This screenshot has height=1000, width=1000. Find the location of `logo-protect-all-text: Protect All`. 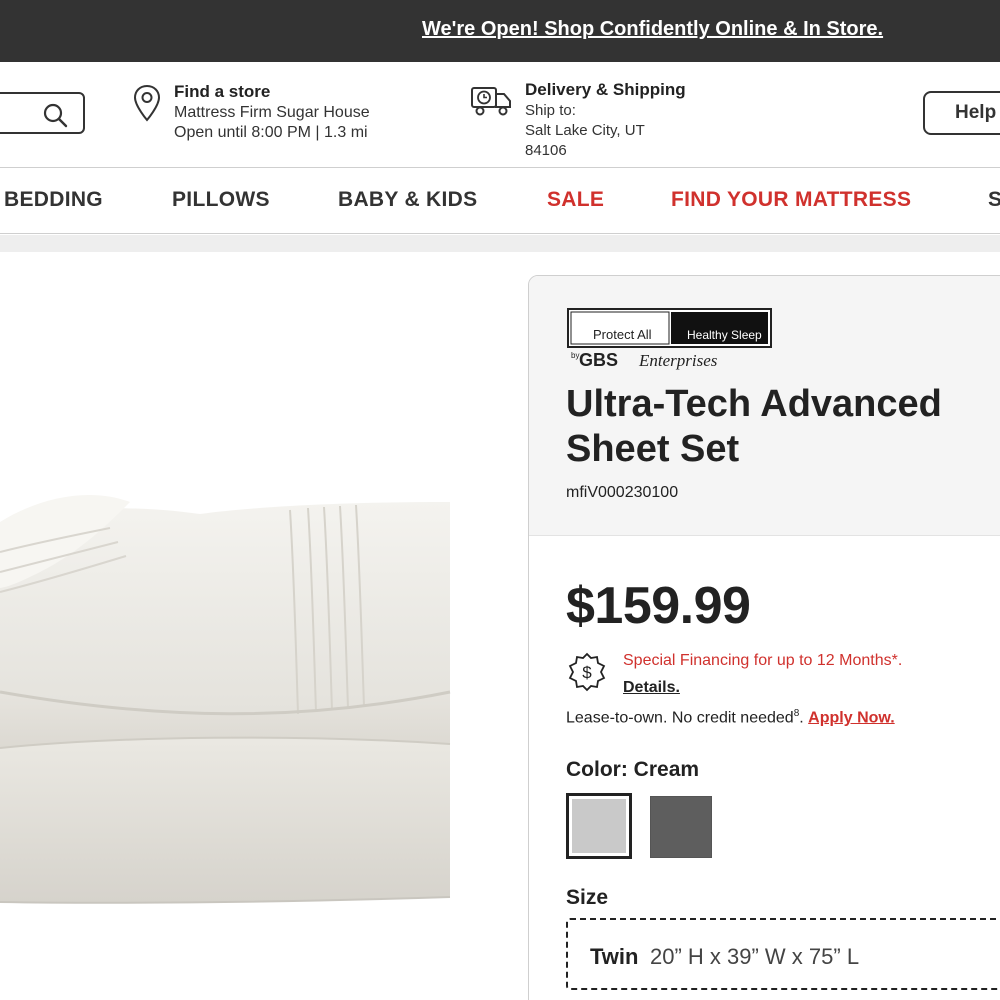

logo-protect-all-text: Protect All is located at coordinates (622, 334).